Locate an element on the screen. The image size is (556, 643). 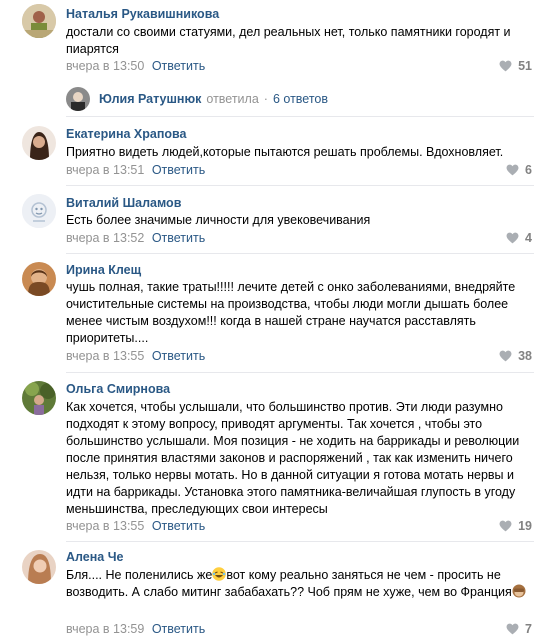
author-name: Наталья Рукавишникова is located at coordinates (142, 14).